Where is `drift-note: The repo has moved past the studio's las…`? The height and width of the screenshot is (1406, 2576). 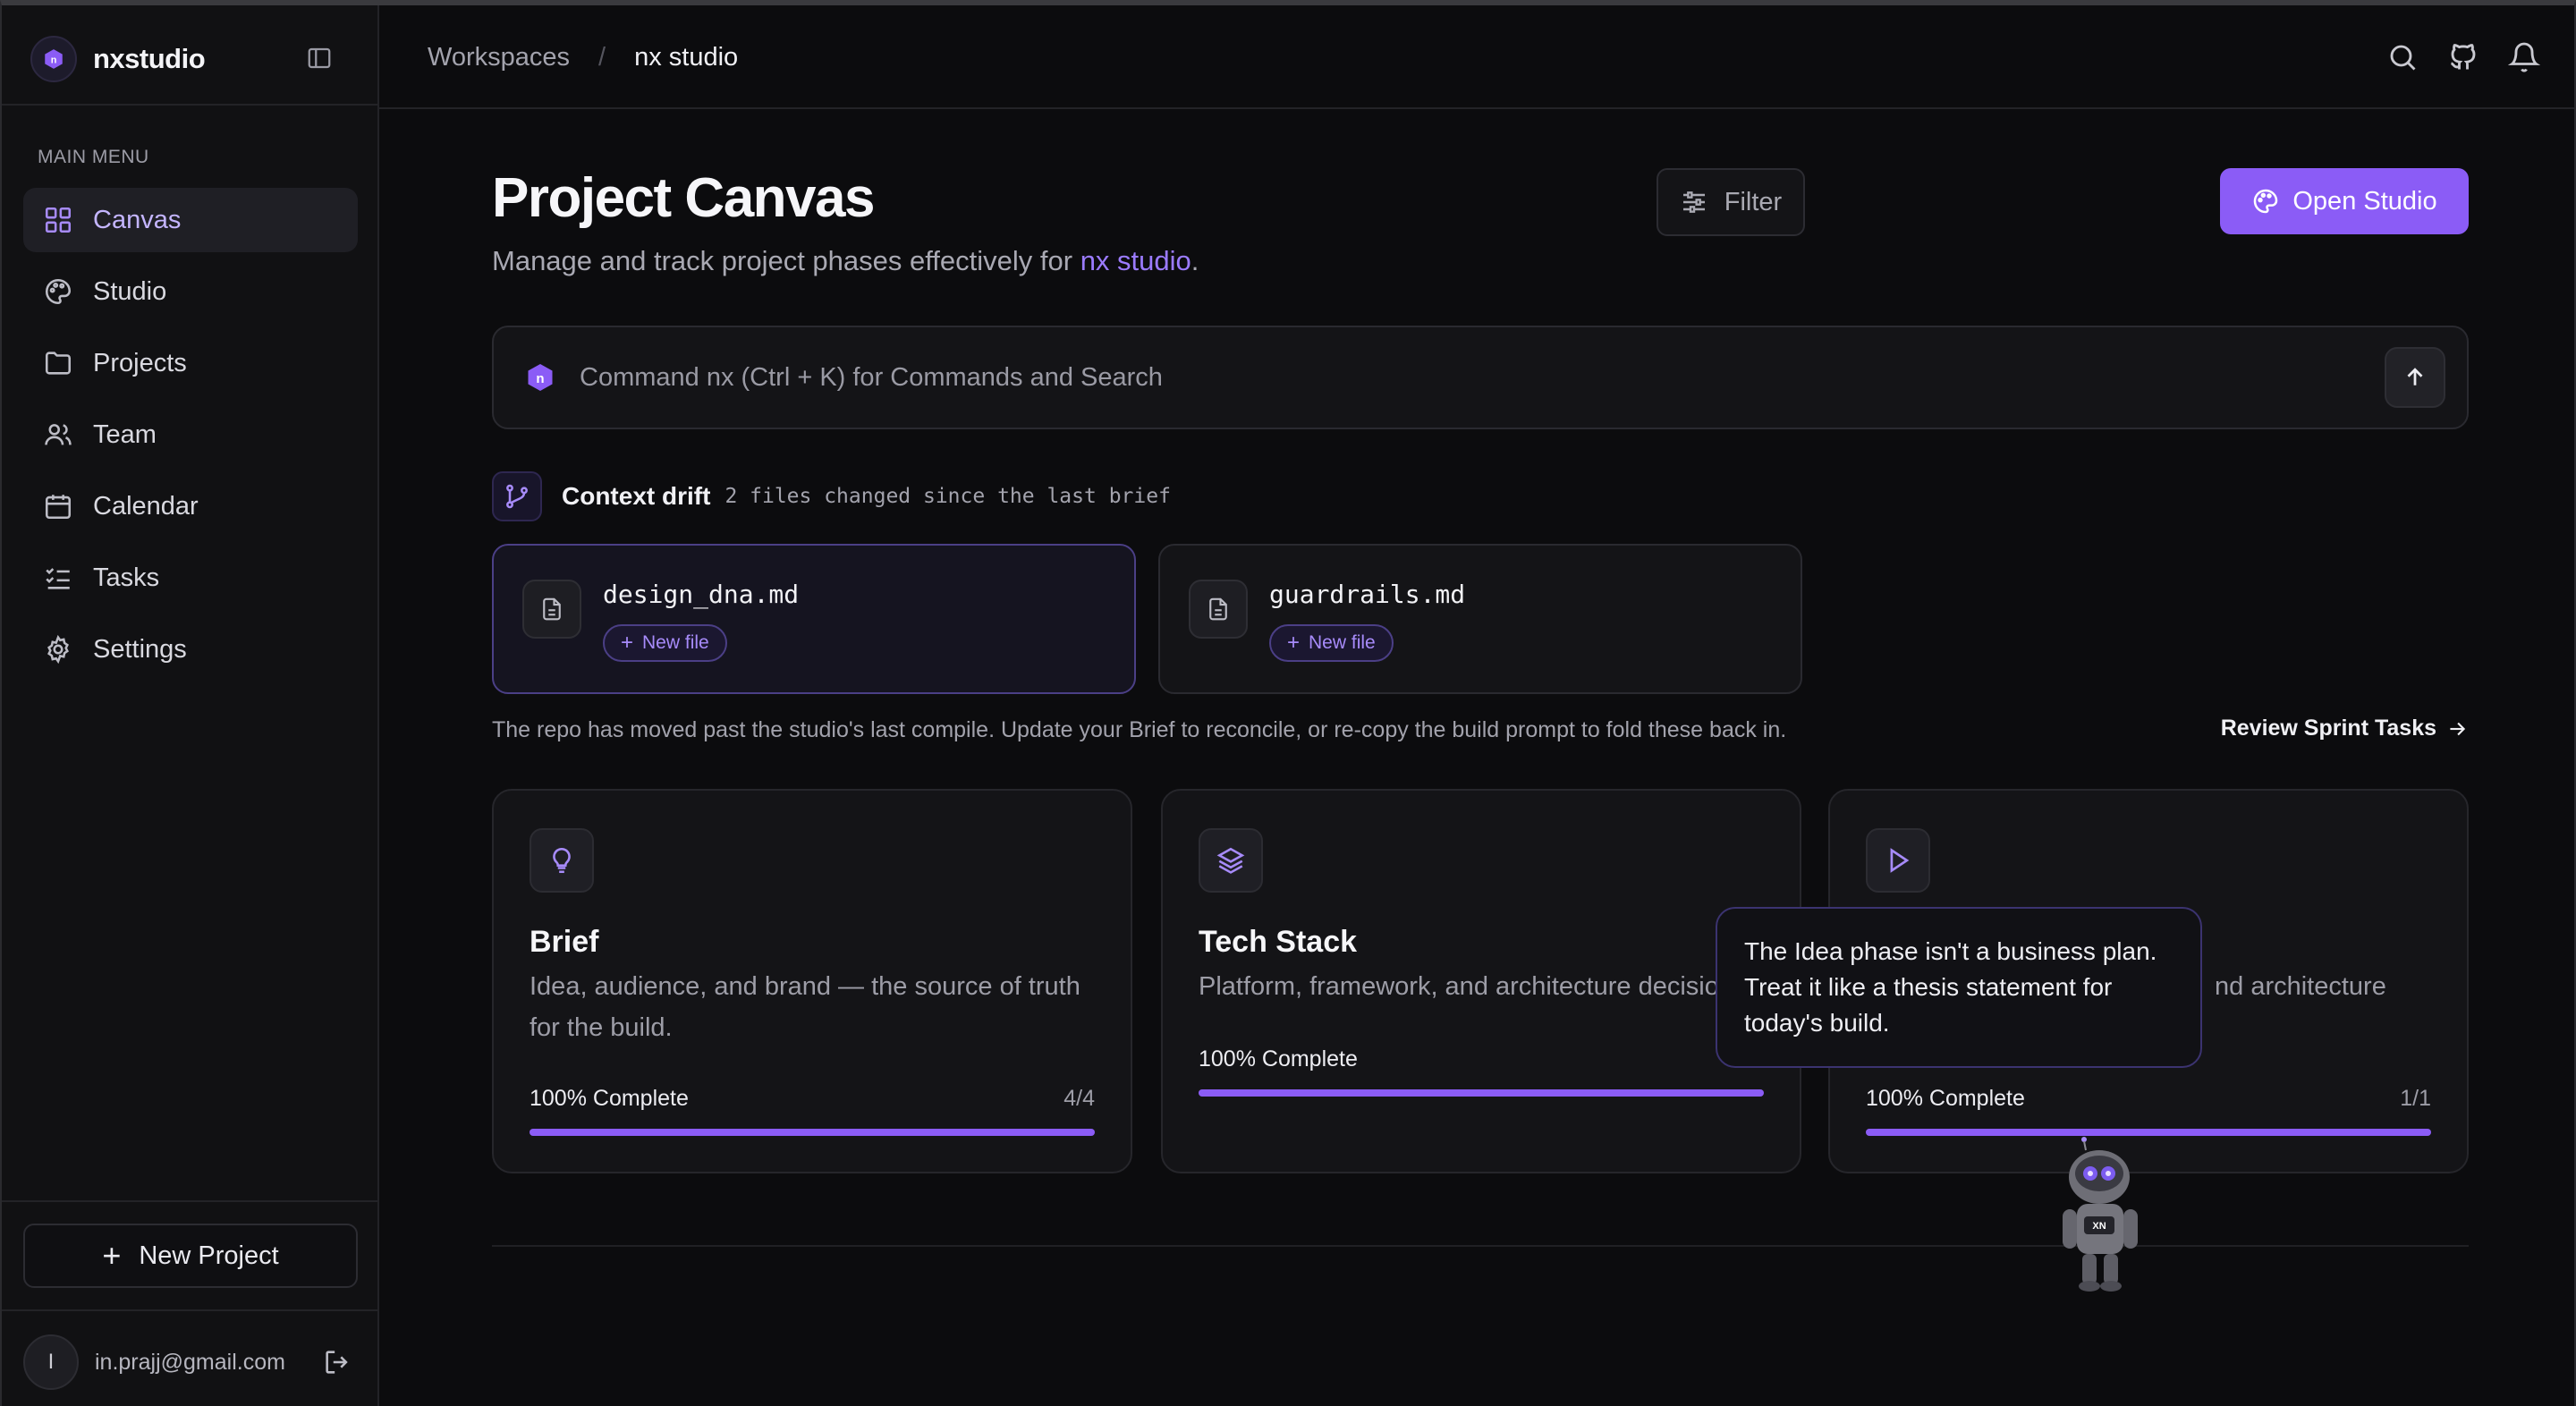 drift-note: The repo has moved past the studio's las… is located at coordinates (1139, 730).